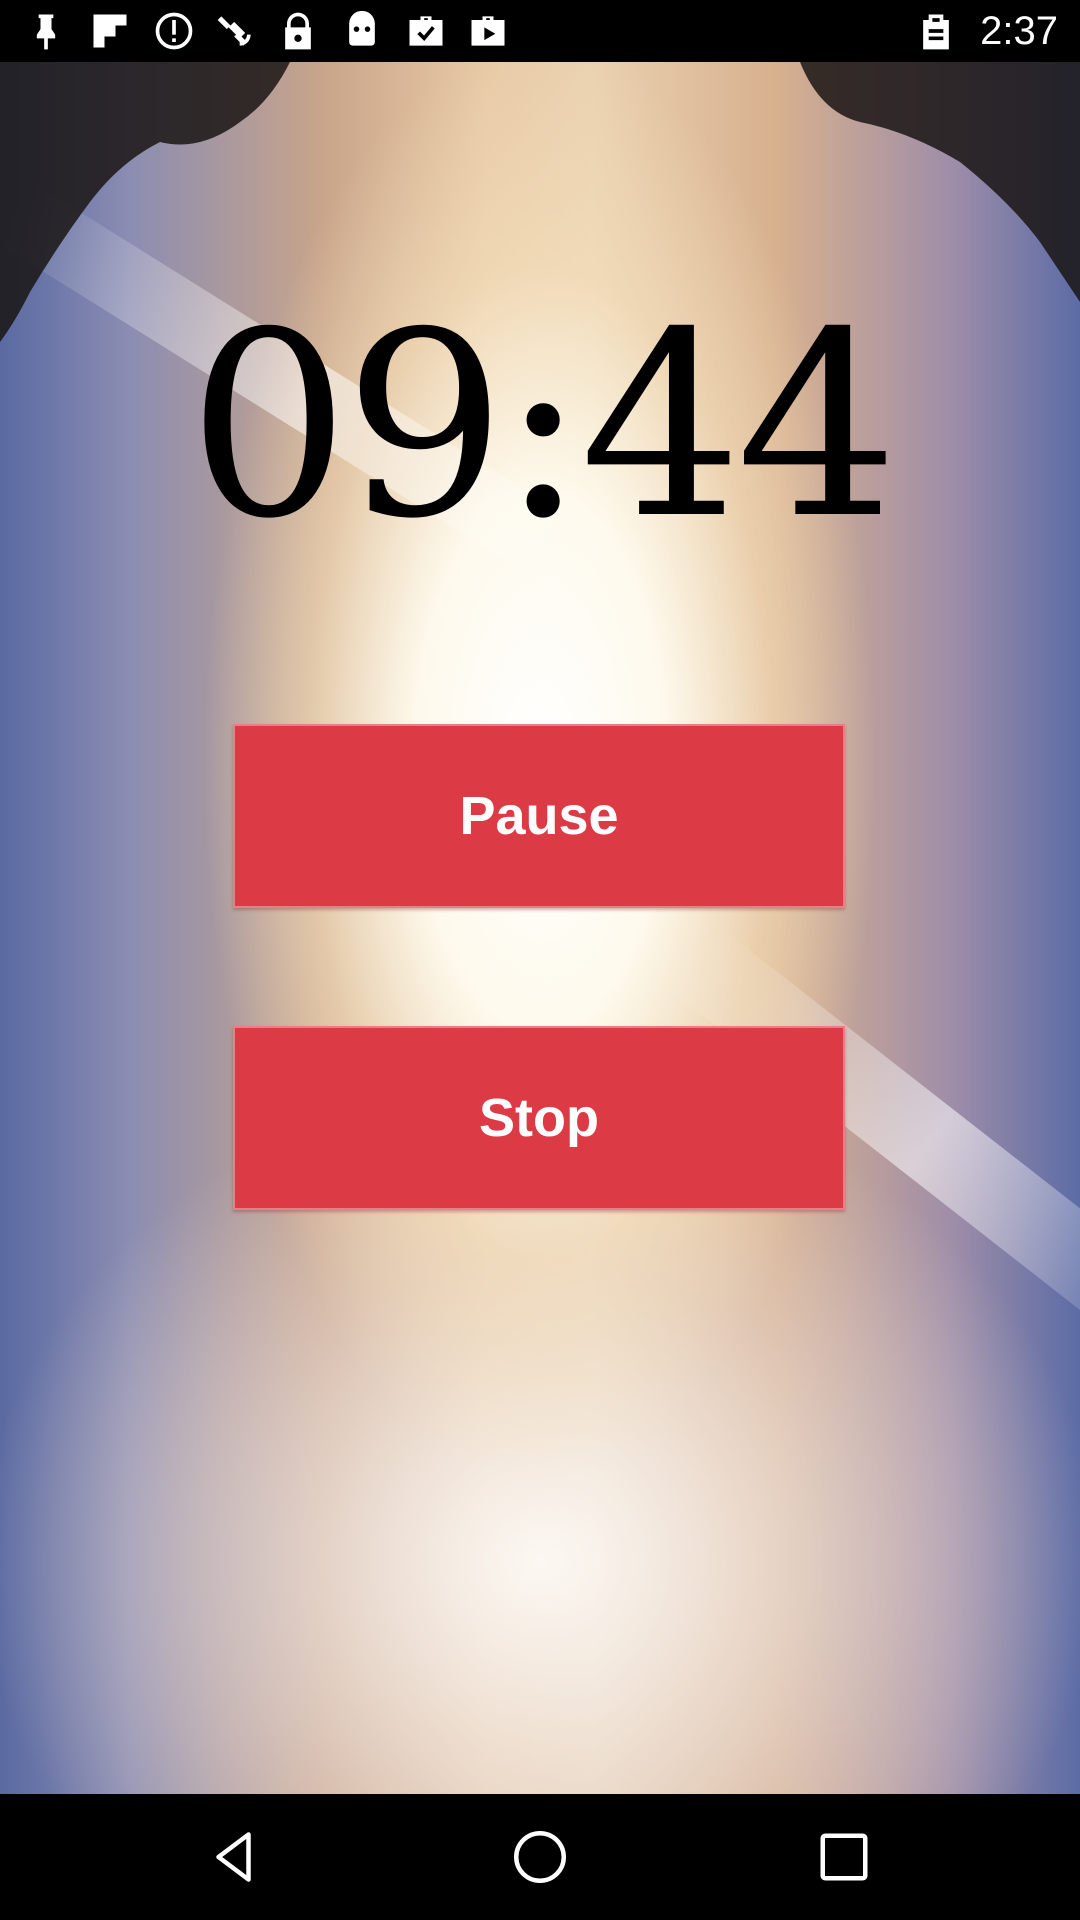  What do you see at coordinates (298, 31) in the screenshot?
I see `lock-icon` at bounding box center [298, 31].